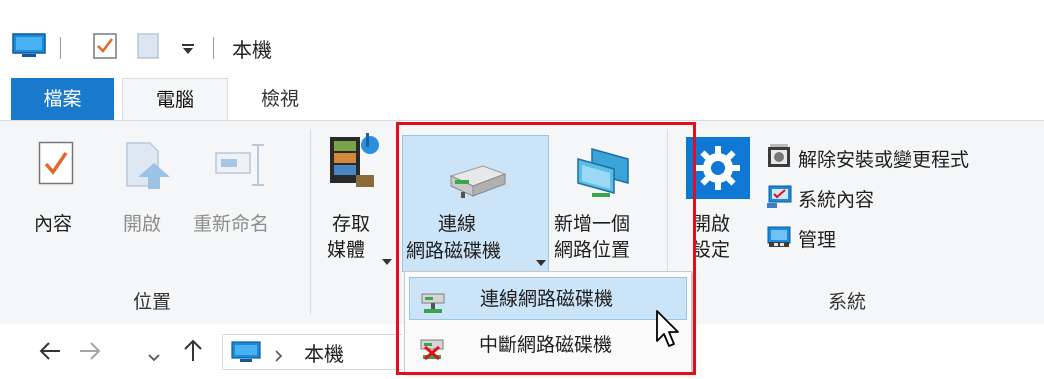  Describe the element at coordinates (154, 356) in the screenshot. I see `recent-locations-chevron-icon` at that location.